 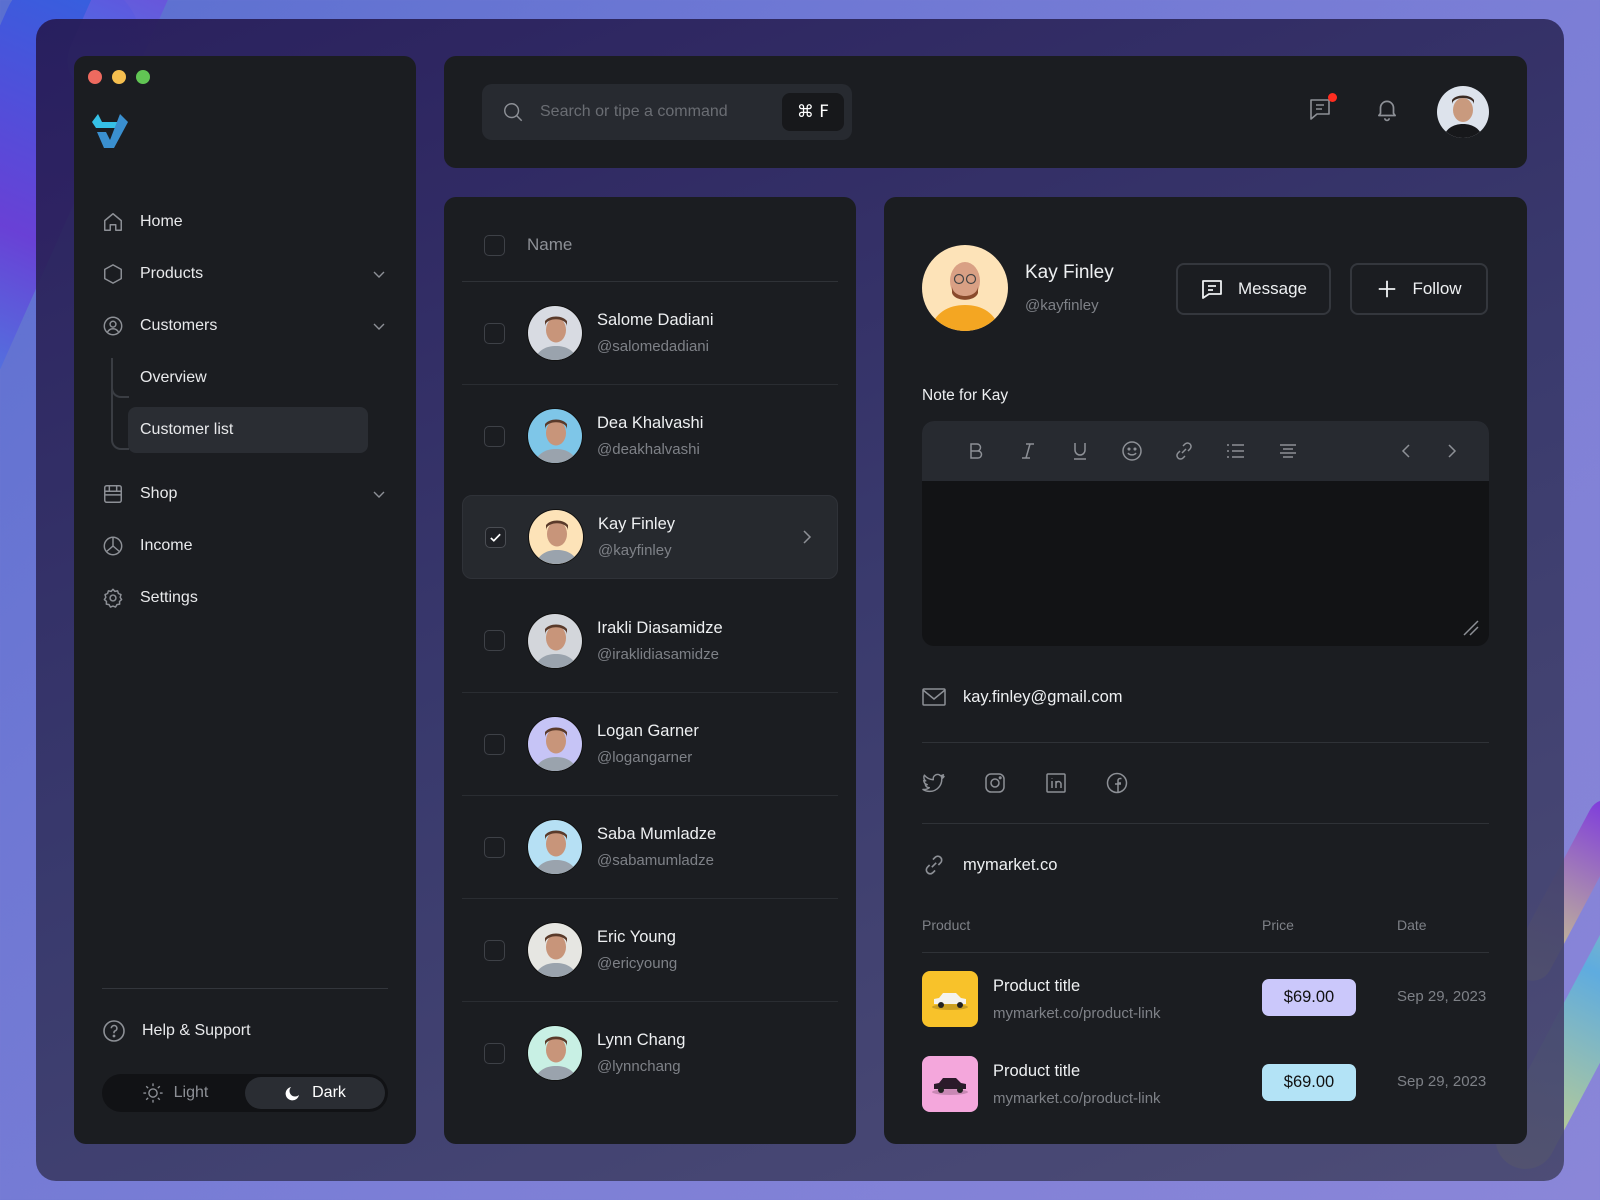 What do you see at coordinates (1387, 289) in the screenshot?
I see `plus-icon` at bounding box center [1387, 289].